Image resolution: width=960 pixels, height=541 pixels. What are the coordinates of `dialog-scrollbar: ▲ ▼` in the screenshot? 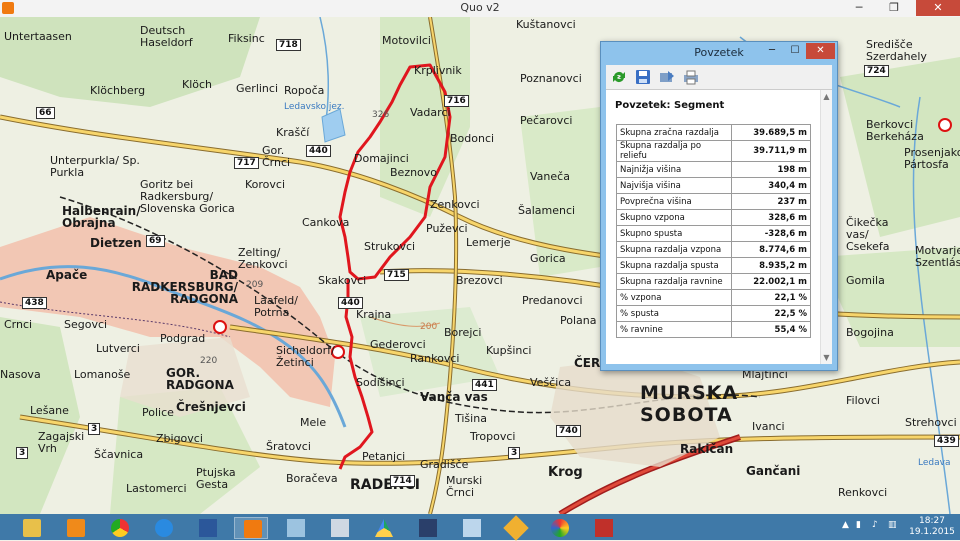 It's located at (826, 227).